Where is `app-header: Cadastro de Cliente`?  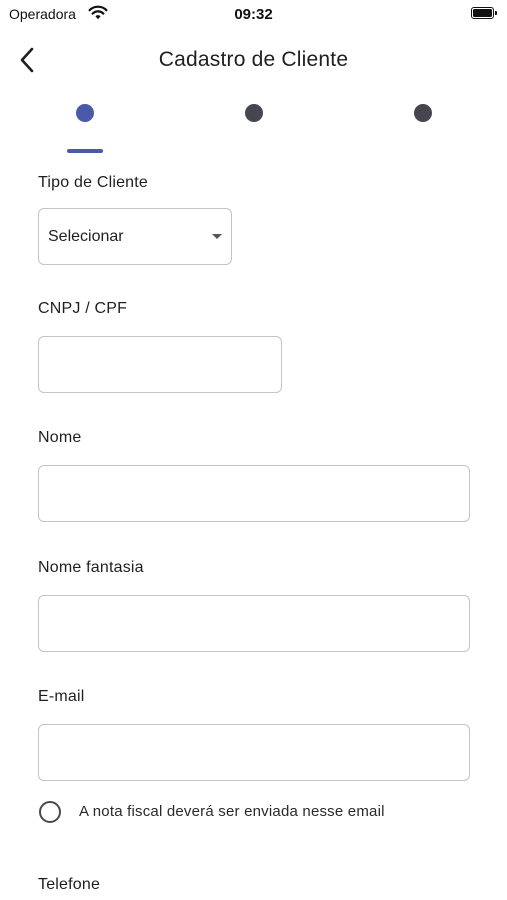
app-header: Cadastro de Cliente is located at coordinates (253, 60).